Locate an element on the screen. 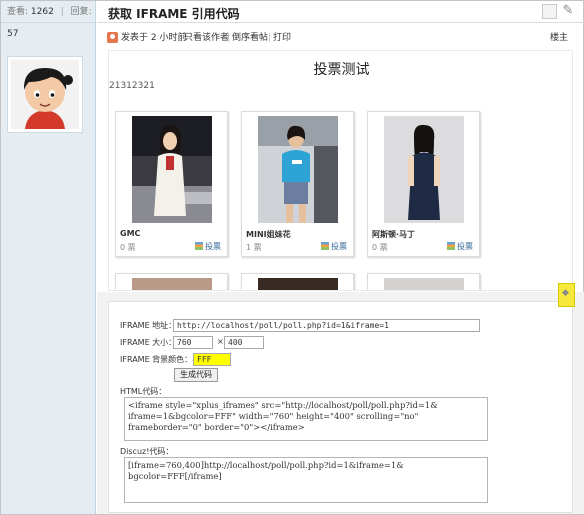 The image size is (584, 515). thread-stats: 查看: 1262 | 回复: 57 is located at coordinates (48, 20).